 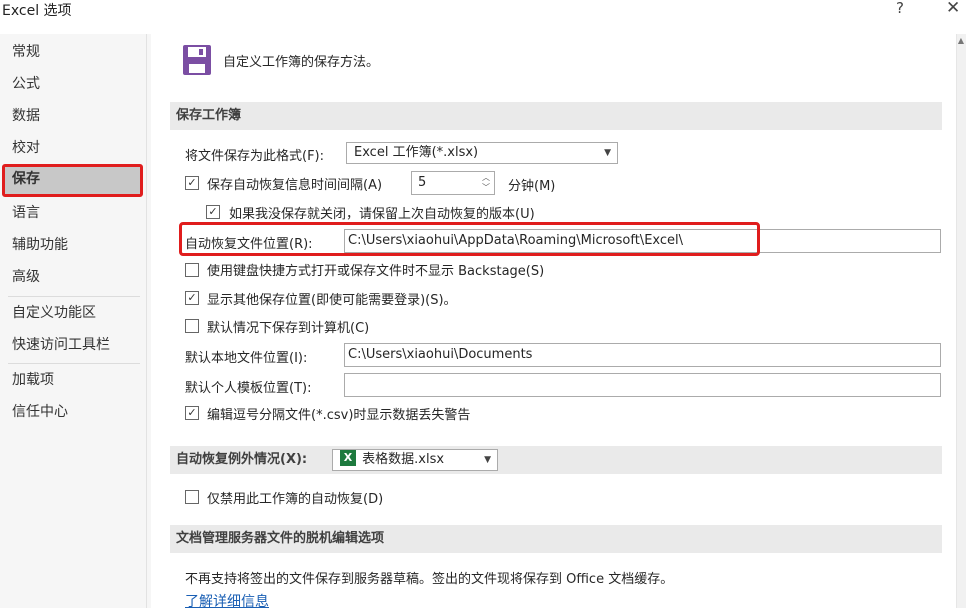 I want to click on section-header-offline-editing: 文档管理服务器文件的脱机编辑选项, so click(x=556, y=539).